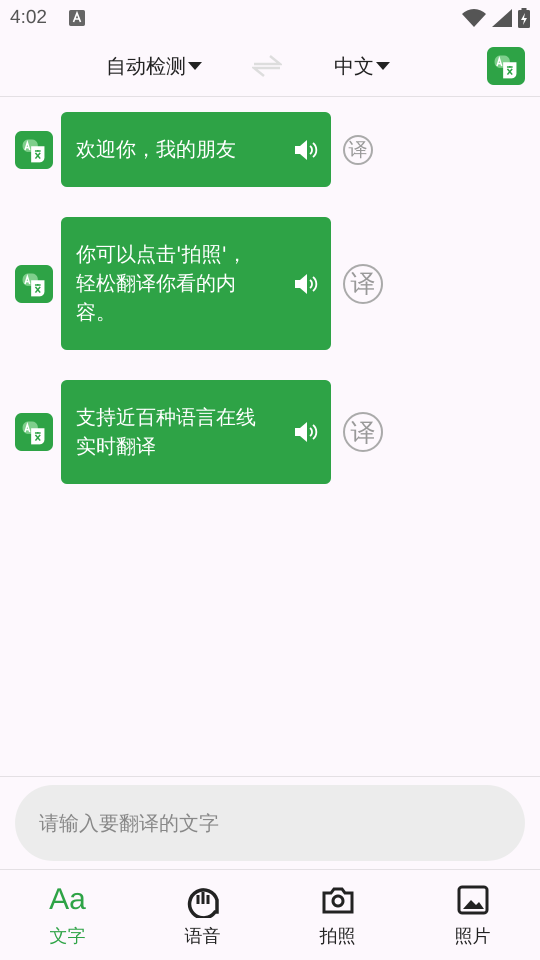 Image resolution: width=540 pixels, height=960 pixels. What do you see at coordinates (337, 915) in the screenshot?
I see `nav-tab: 拍照` at bounding box center [337, 915].